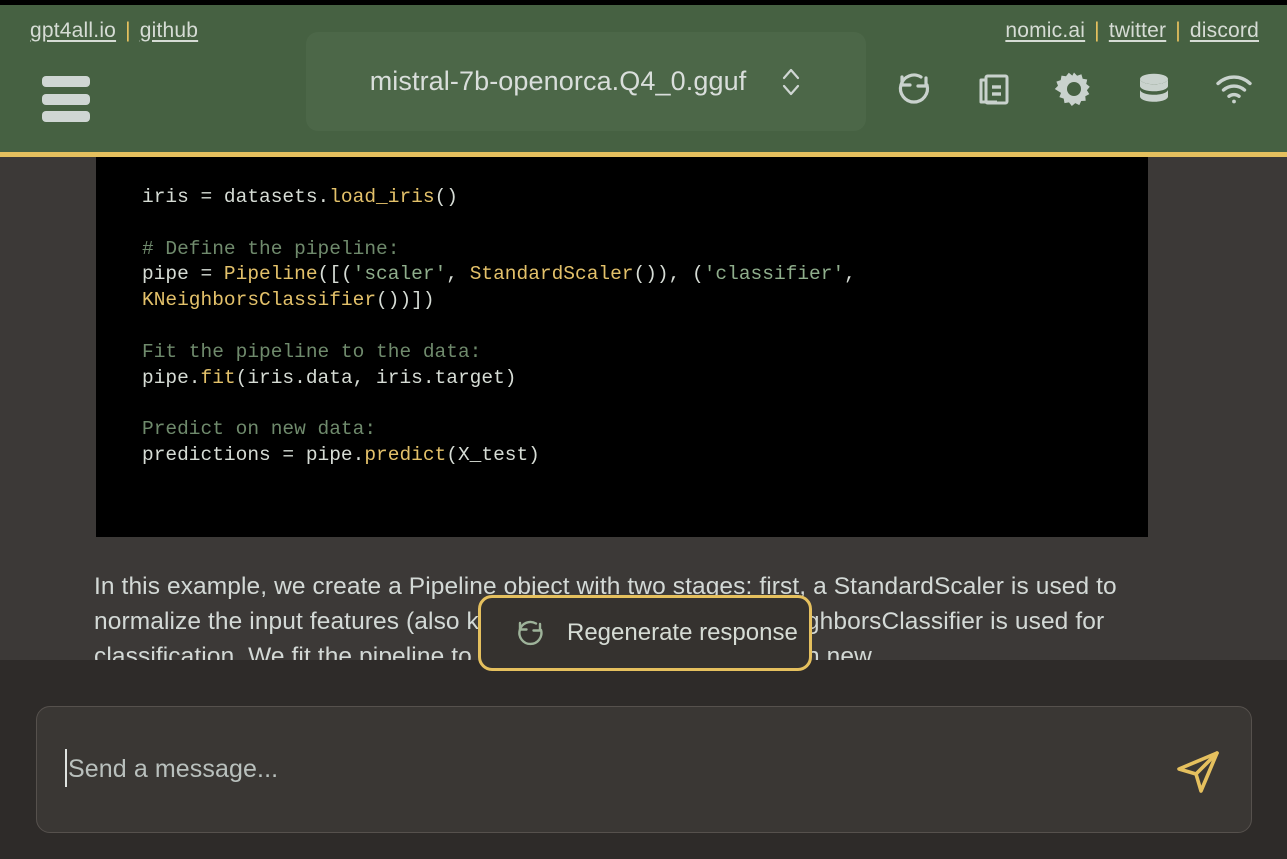  Describe the element at coordinates (382, 197) in the screenshot. I see `code-token: load_iris` at that location.